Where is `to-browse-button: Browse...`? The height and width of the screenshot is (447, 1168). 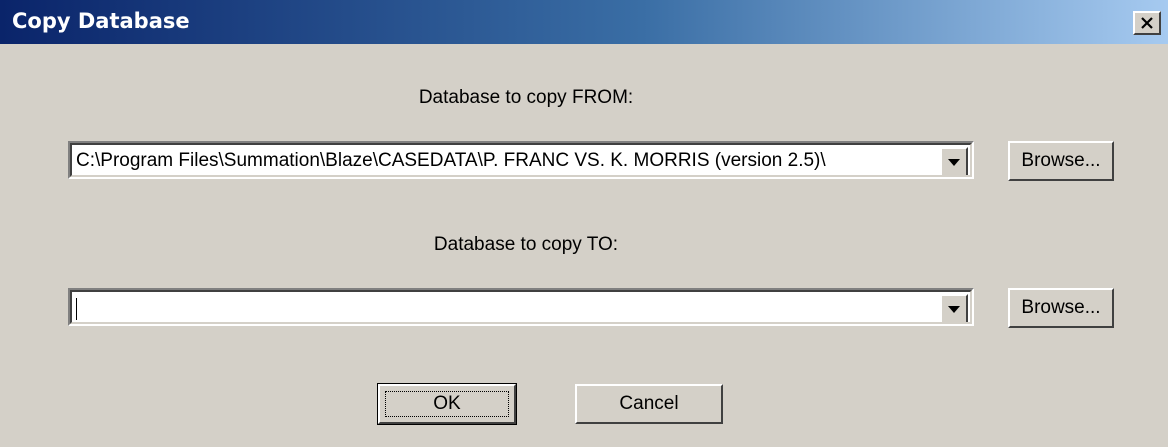 to-browse-button: Browse... is located at coordinates (1061, 308).